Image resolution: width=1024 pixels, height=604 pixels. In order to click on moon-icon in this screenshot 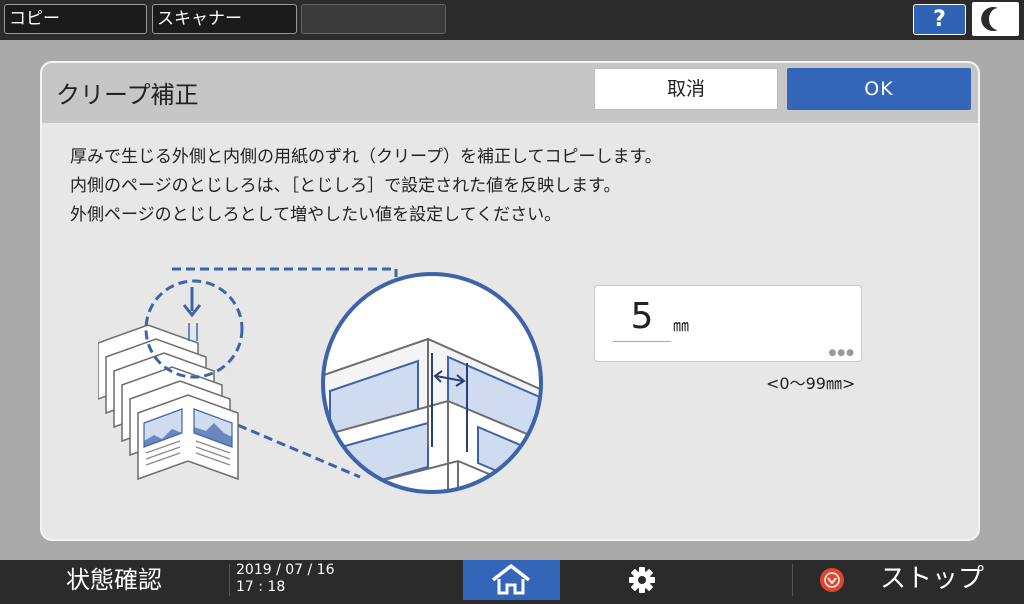, I will do `click(989, 19)`.